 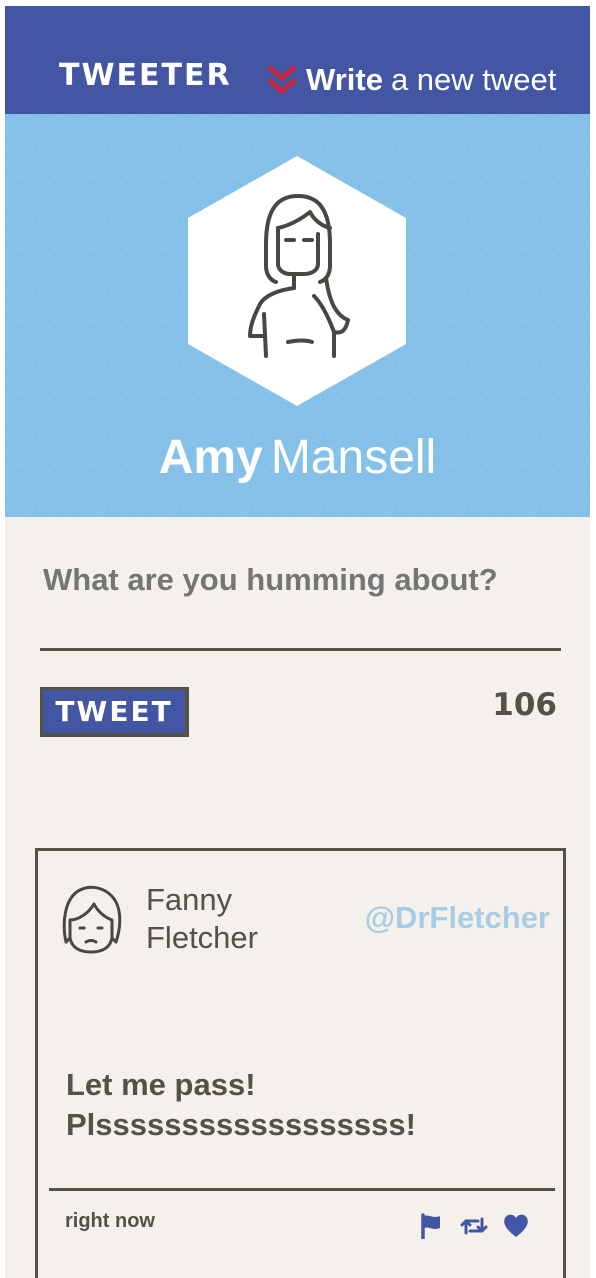 I want to click on profile-last-name: Mansell, so click(x=353, y=457).